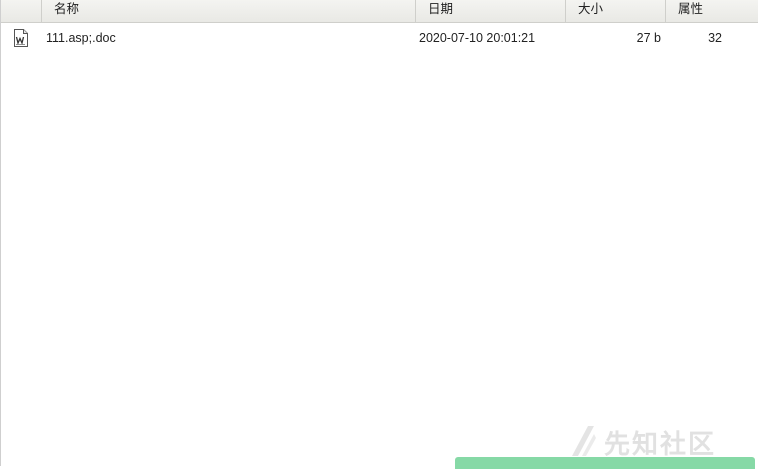 The image size is (758, 469). What do you see at coordinates (583, 442) in the screenshot?
I see `watermark-logo-icon` at bounding box center [583, 442].